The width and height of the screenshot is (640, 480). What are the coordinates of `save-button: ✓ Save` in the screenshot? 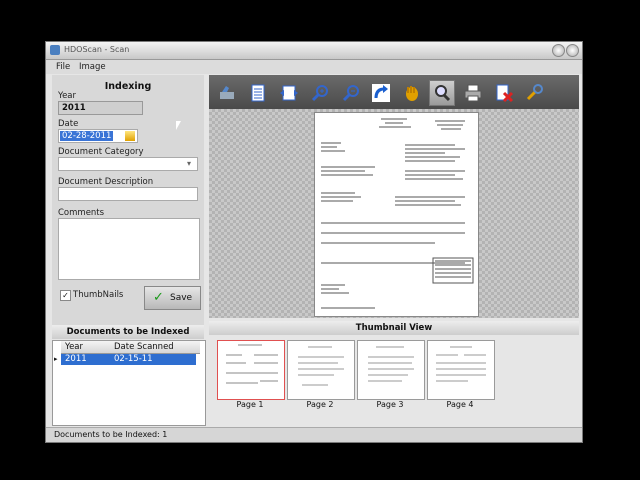 It's located at (172, 298).